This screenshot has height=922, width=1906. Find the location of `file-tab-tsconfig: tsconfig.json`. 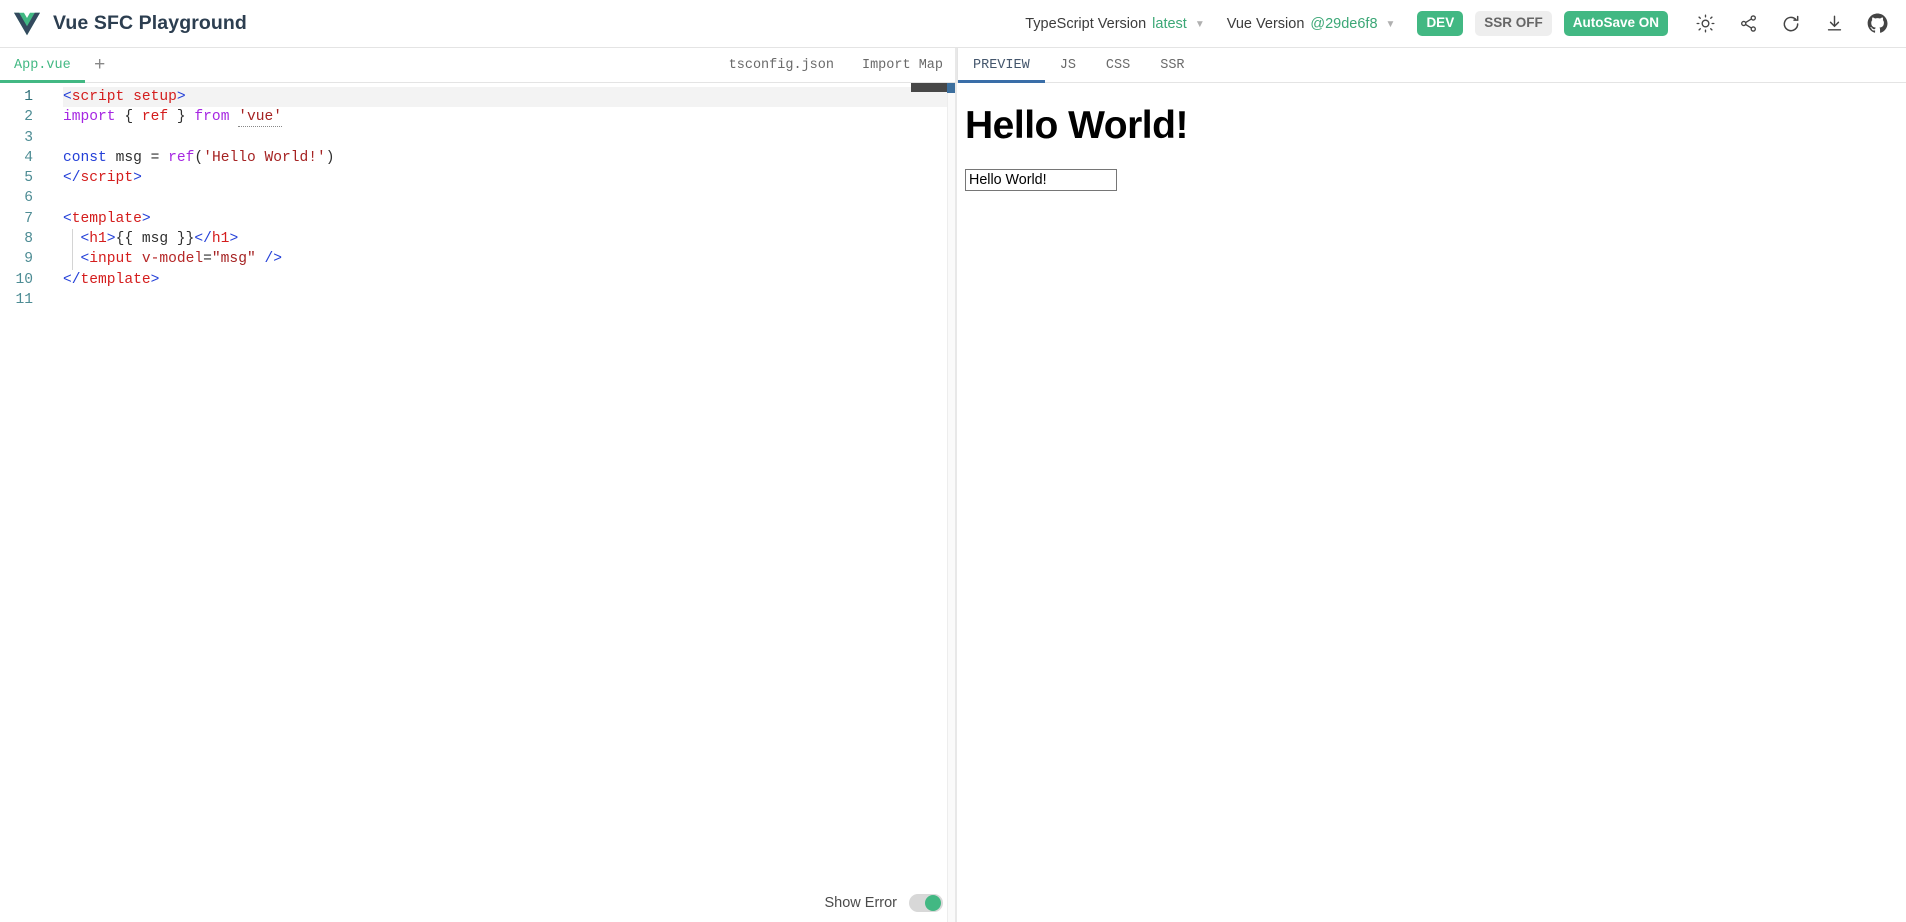

file-tab-tsconfig: tsconfig.json is located at coordinates (781, 65).